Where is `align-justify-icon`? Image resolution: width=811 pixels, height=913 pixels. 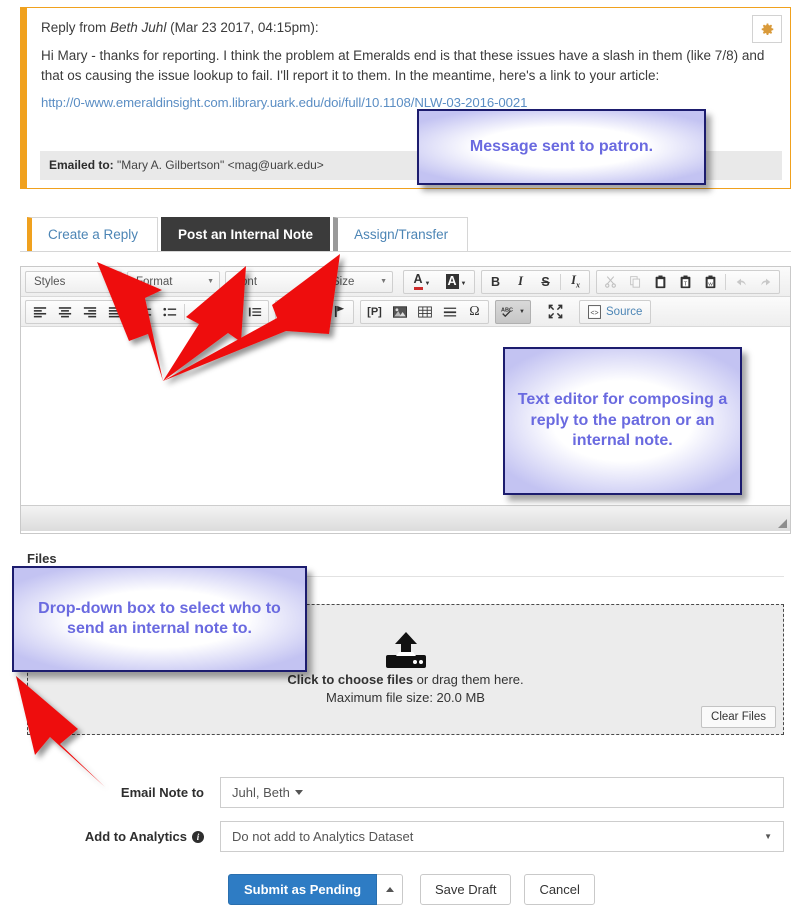
align-justify-icon is located at coordinates (114, 311).